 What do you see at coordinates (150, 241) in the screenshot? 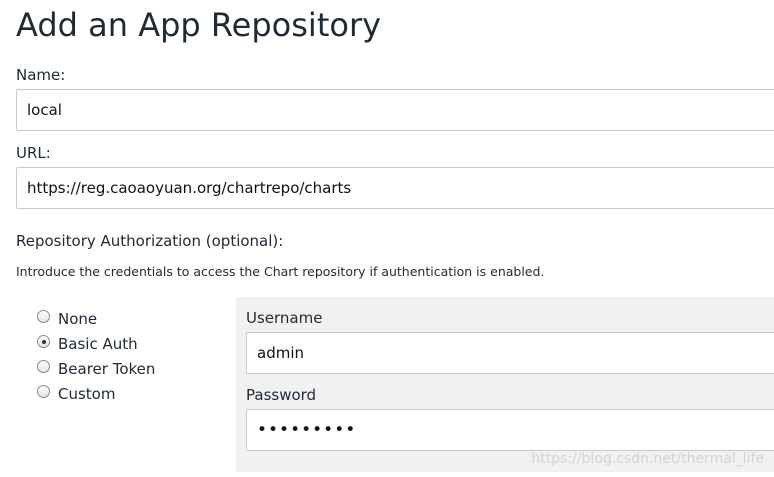
I see `authorization-heading: Repository Authorization (optional):` at bounding box center [150, 241].